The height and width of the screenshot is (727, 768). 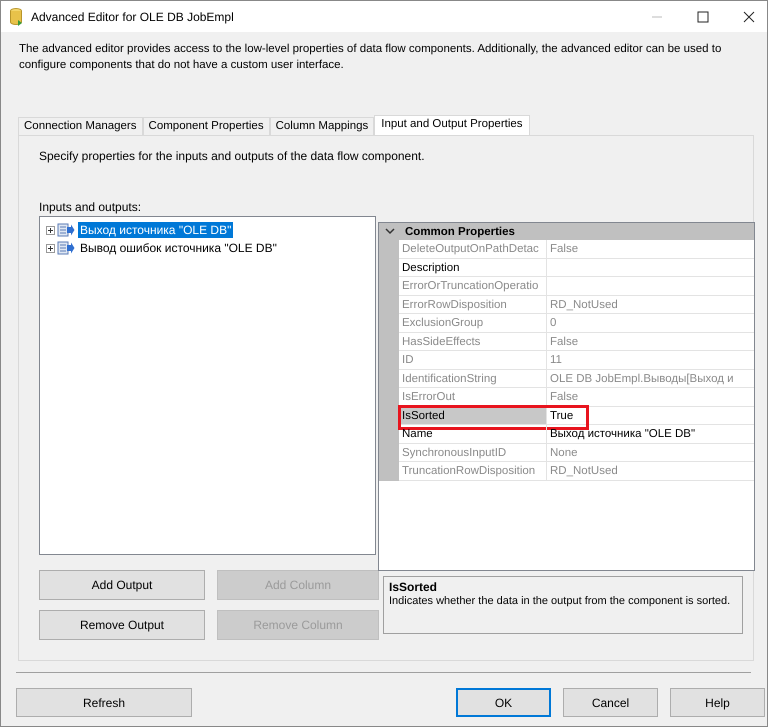 What do you see at coordinates (122, 625) in the screenshot?
I see `button: Remove Output` at bounding box center [122, 625].